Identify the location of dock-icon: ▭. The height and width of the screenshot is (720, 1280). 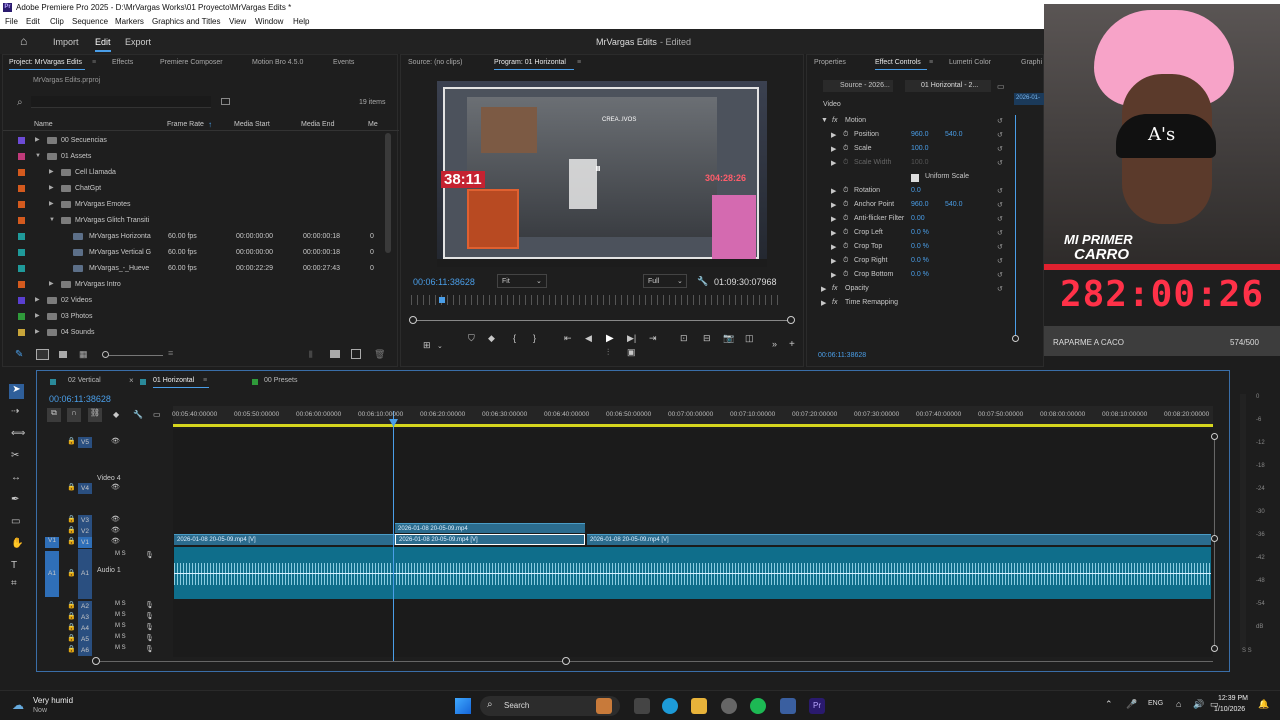
(1001, 86).